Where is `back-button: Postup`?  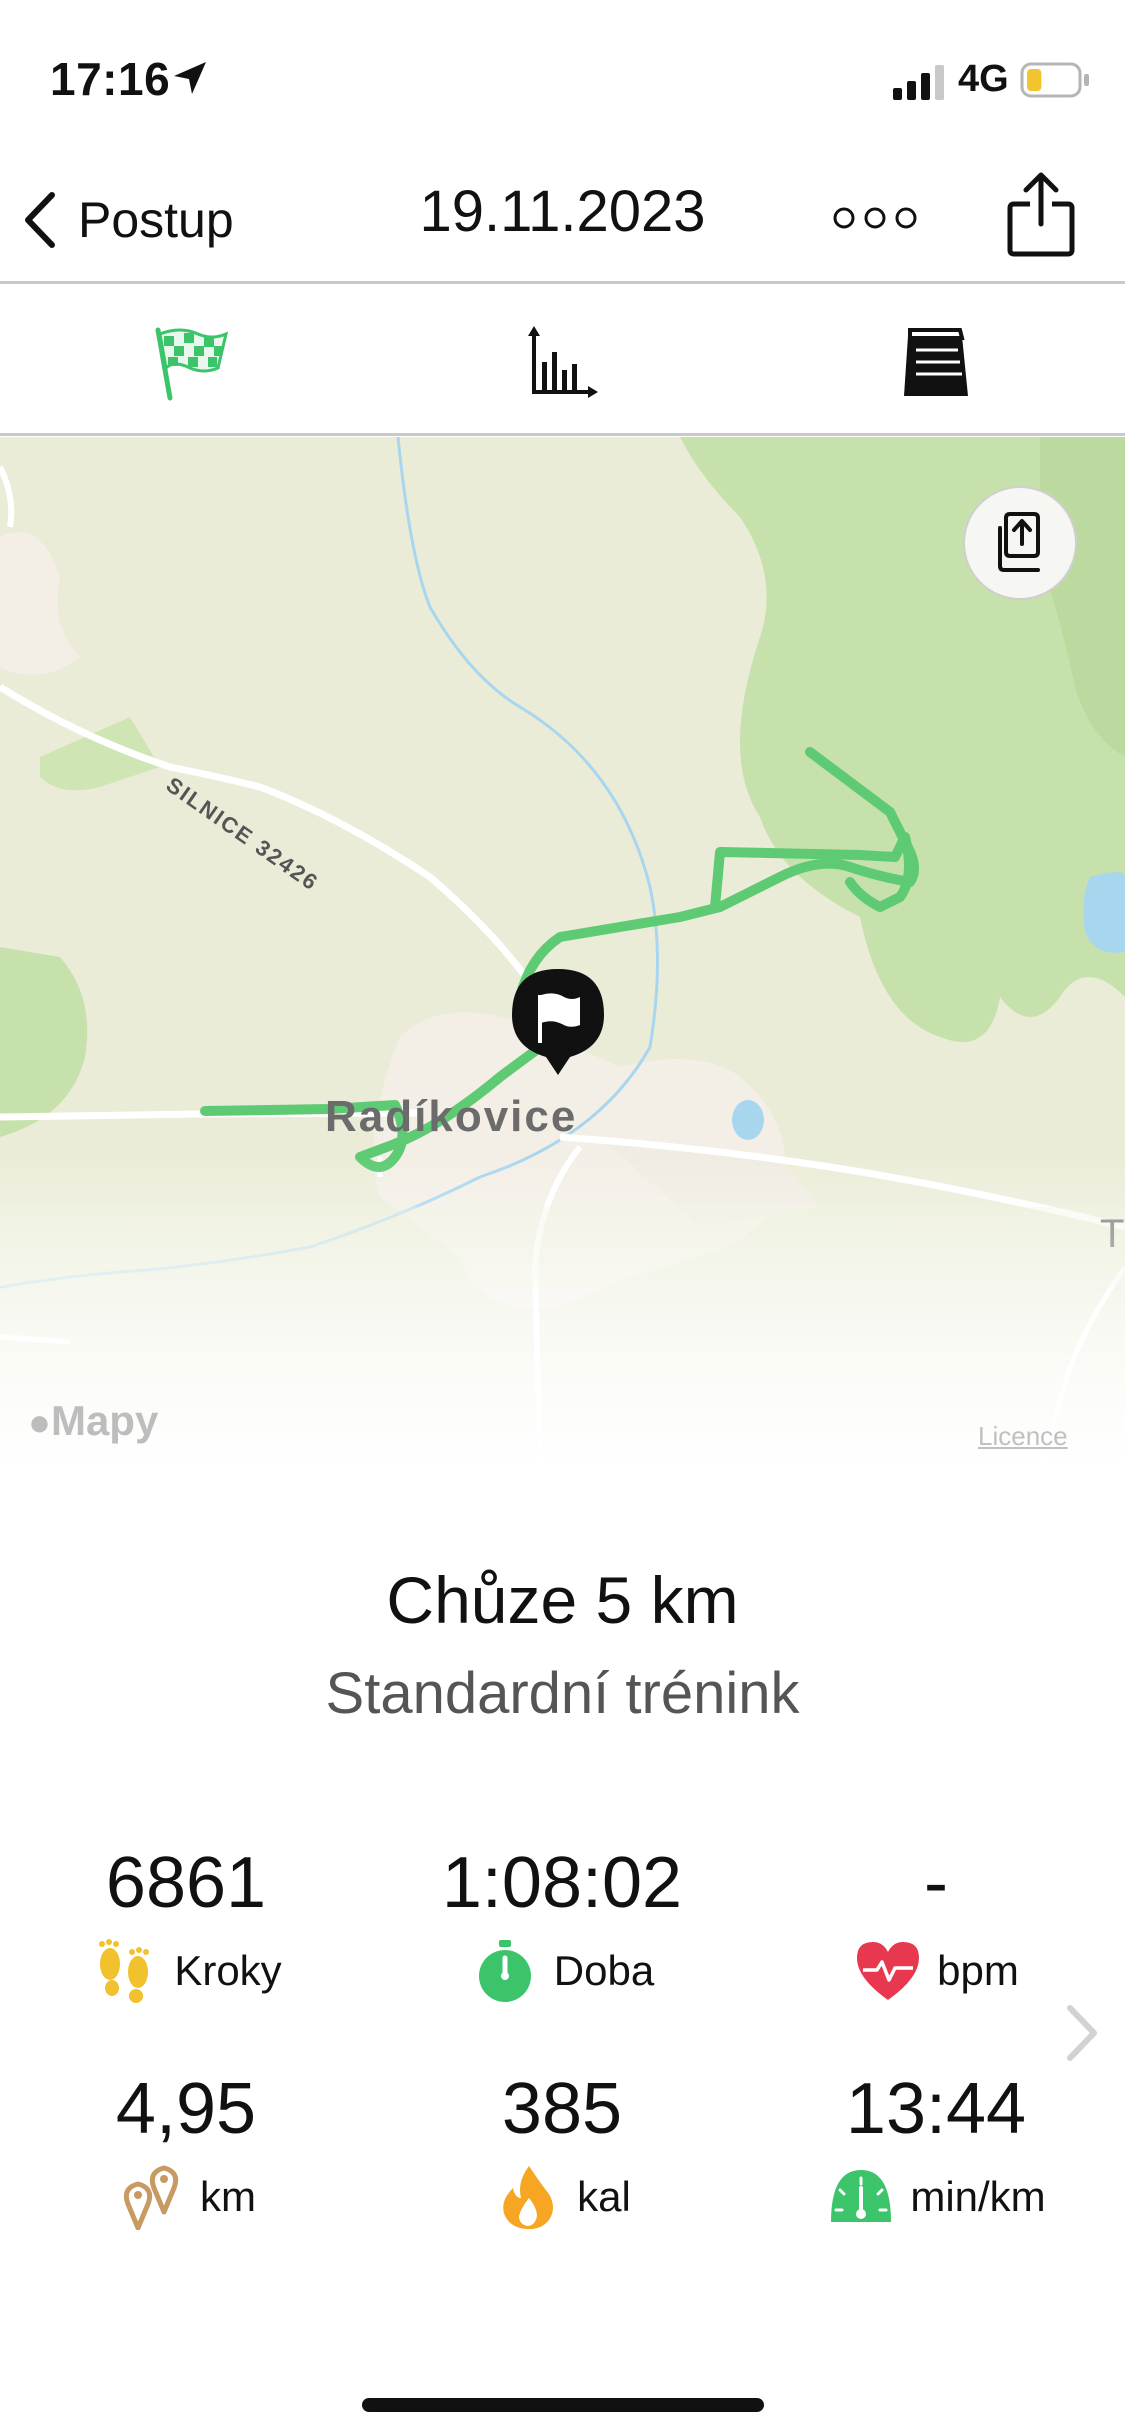
back-button: Postup is located at coordinates (127, 220).